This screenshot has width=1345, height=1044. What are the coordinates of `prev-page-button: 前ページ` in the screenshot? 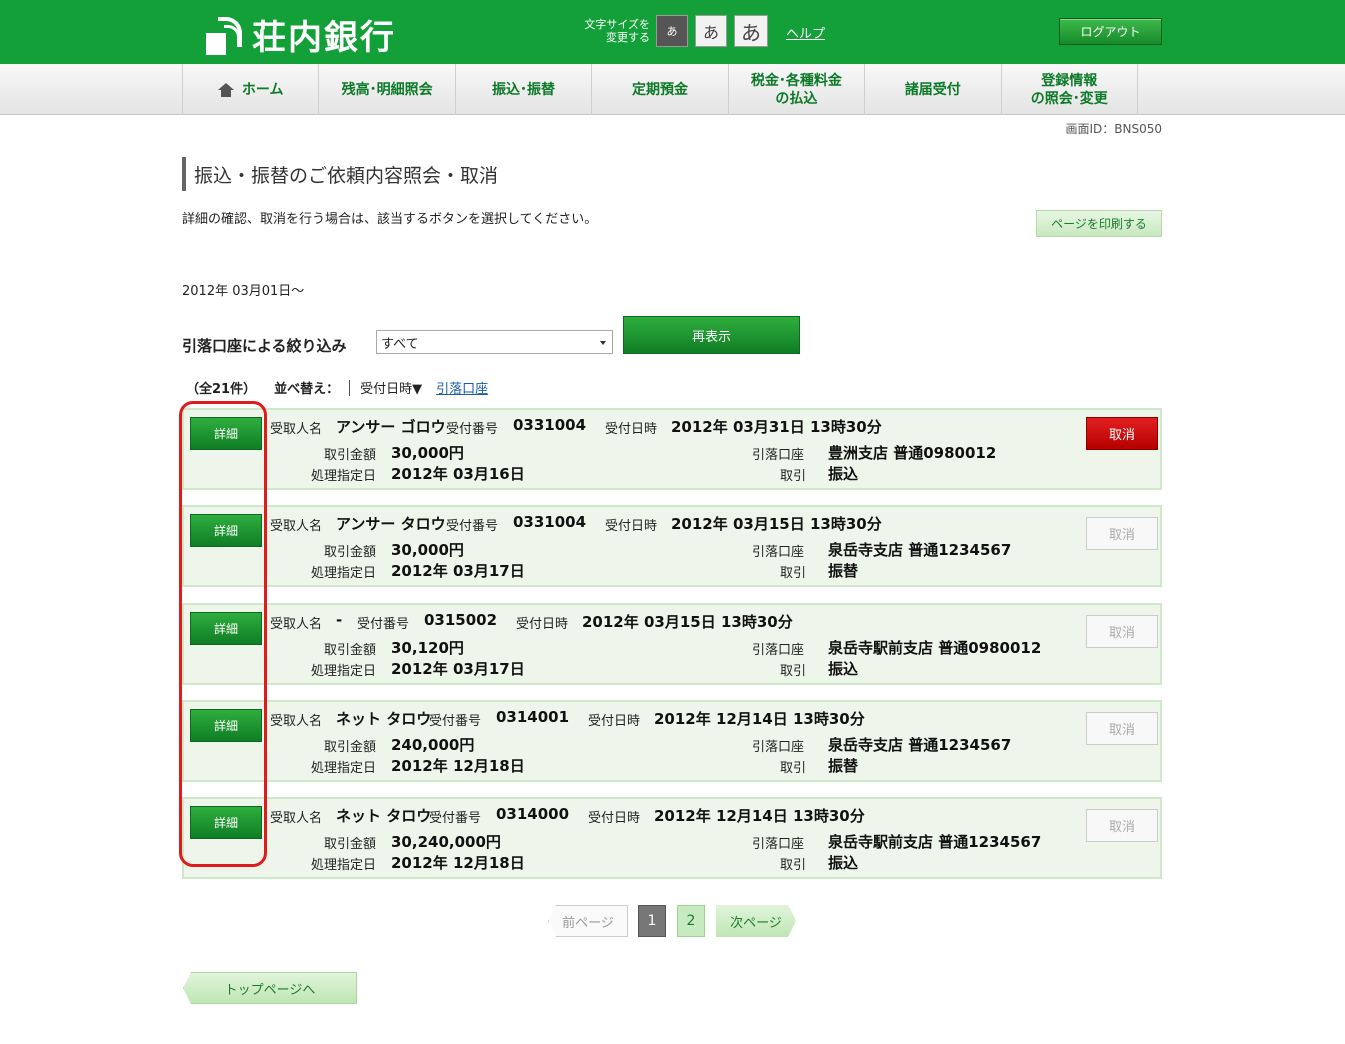 It's located at (588, 921).